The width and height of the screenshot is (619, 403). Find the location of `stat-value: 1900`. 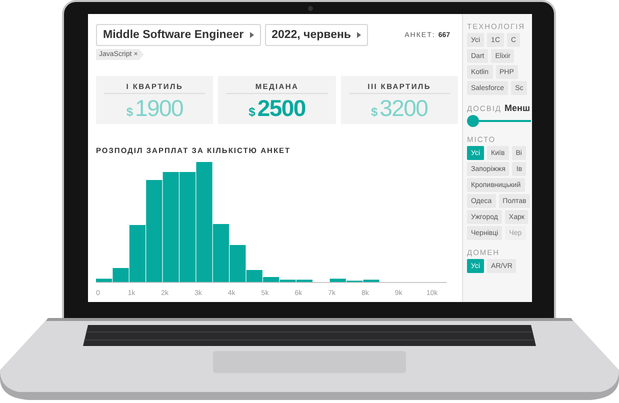

stat-value: 1900 is located at coordinates (159, 108).